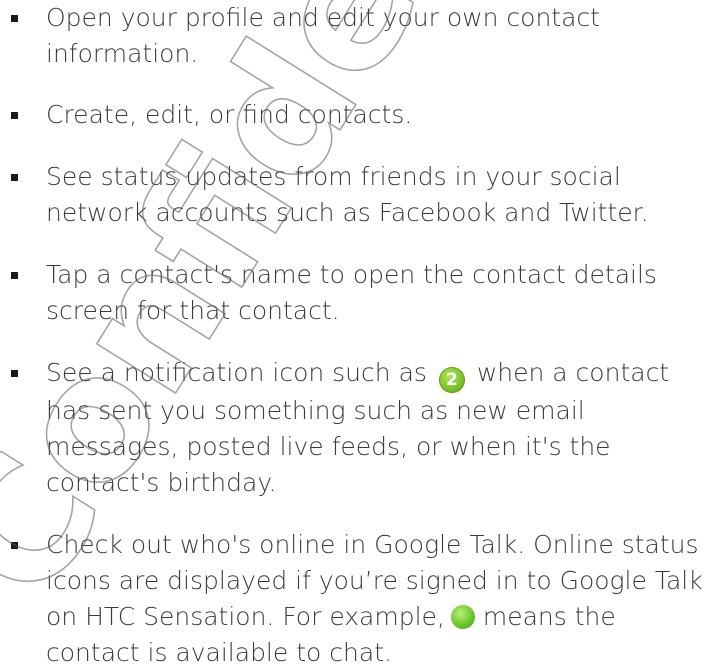 This screenshot has width=712, height=671. Describe the element at coordinates (229, 114) in the screenshot. I see `item-text: Create, edit, or find contacts.` at that location.